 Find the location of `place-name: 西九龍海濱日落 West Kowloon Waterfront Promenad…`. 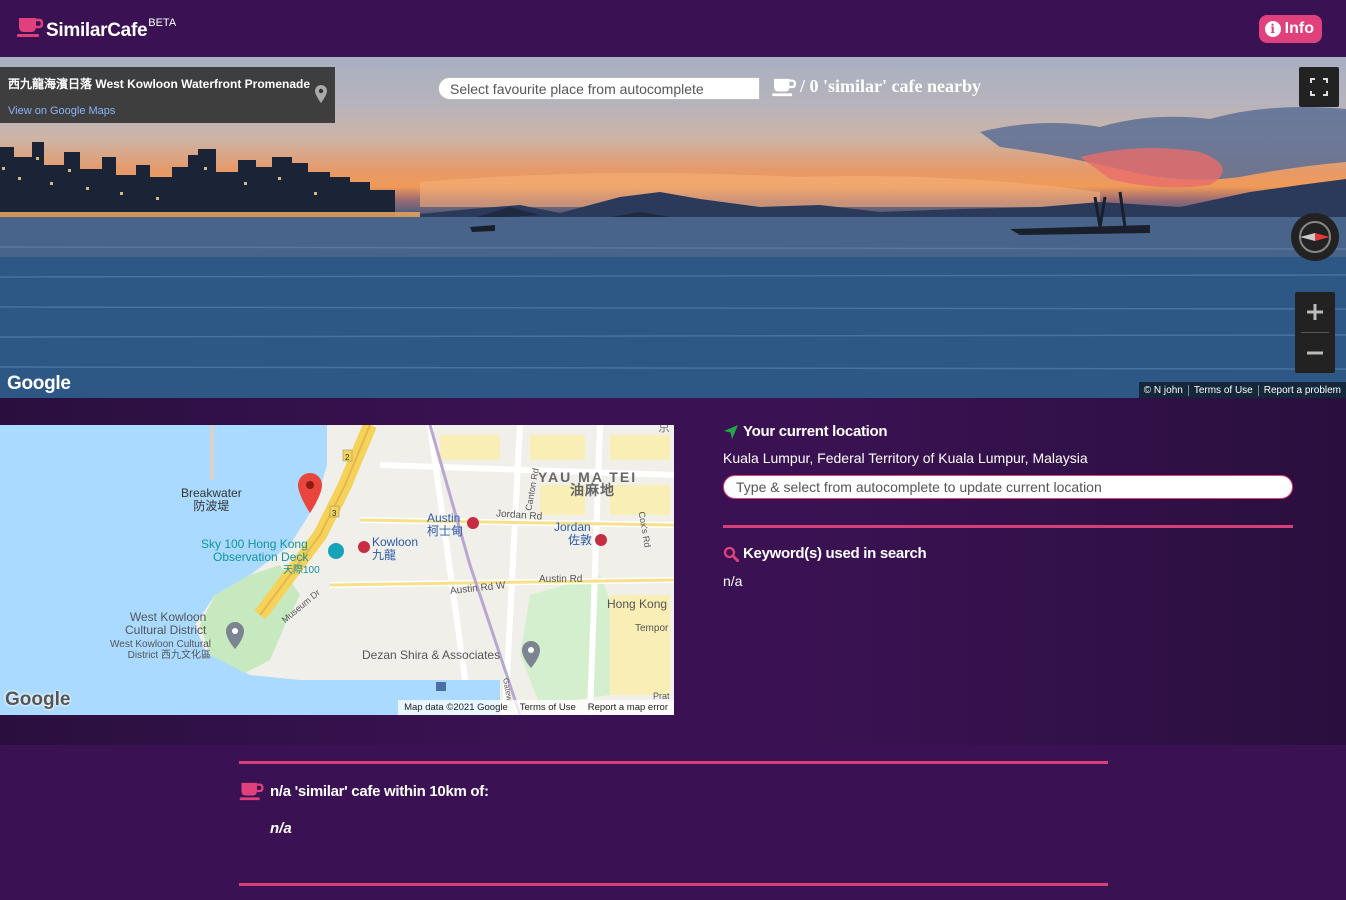

place-name: 西九龍海濱日落 West Kowloon Waterfront Promenad… is located at coordinates (159, 84).